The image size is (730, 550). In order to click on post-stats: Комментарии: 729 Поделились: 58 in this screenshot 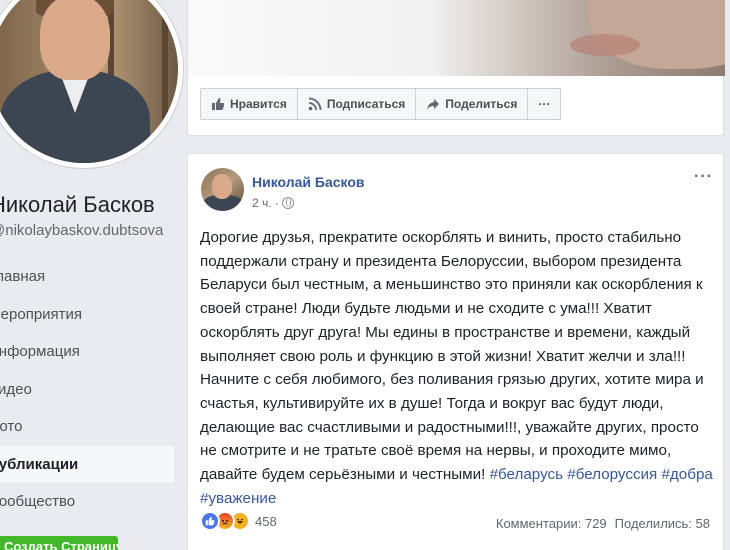, I will do `click(603, 523)`.